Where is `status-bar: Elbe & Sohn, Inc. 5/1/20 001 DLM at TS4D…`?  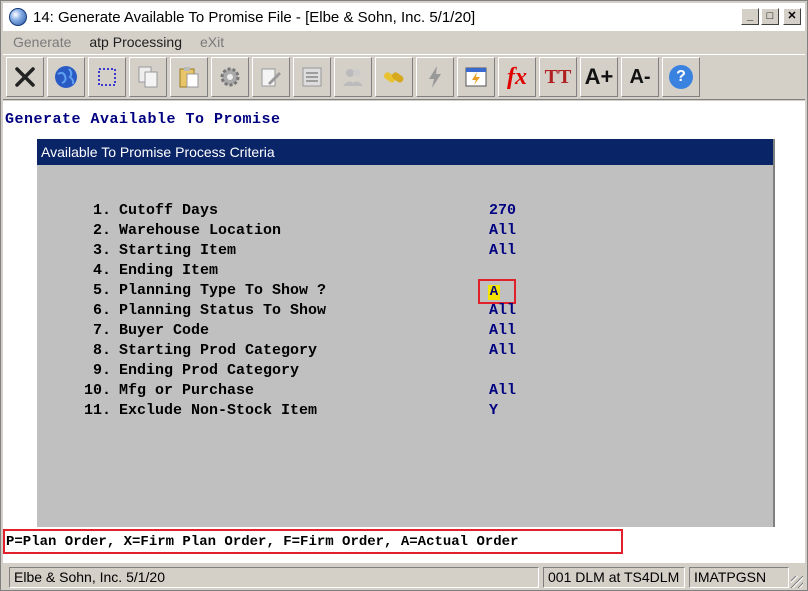 status-bar: Elbe & Sohn, Inc. 5/1/20 001 DLM at TS4D… is located at coordinates (404, 577).